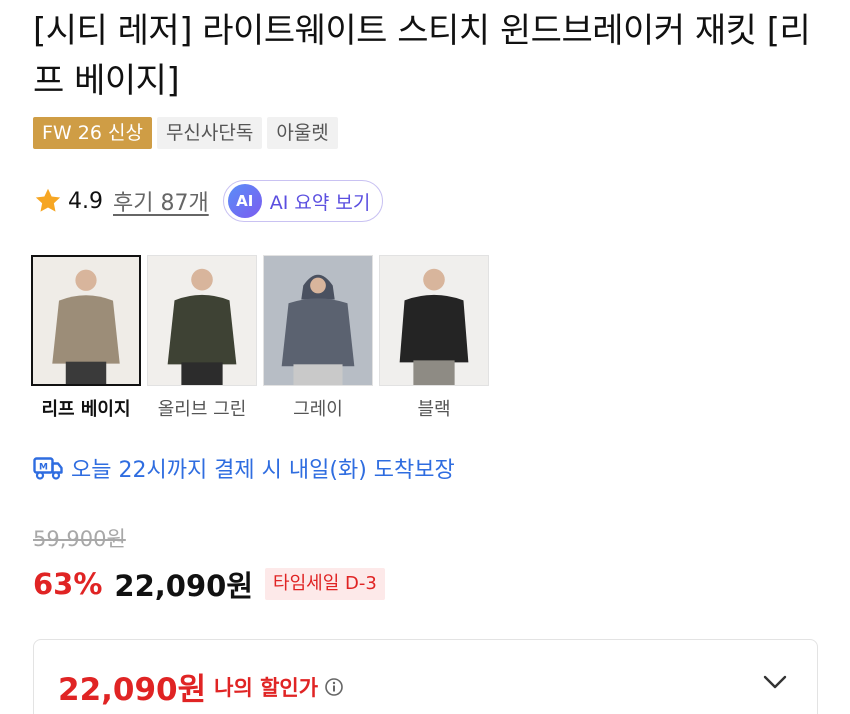 This screenshot has height=714, width=850. I want to click on ai-summary-button: AI AI 요약 보기, so click(303, 201).